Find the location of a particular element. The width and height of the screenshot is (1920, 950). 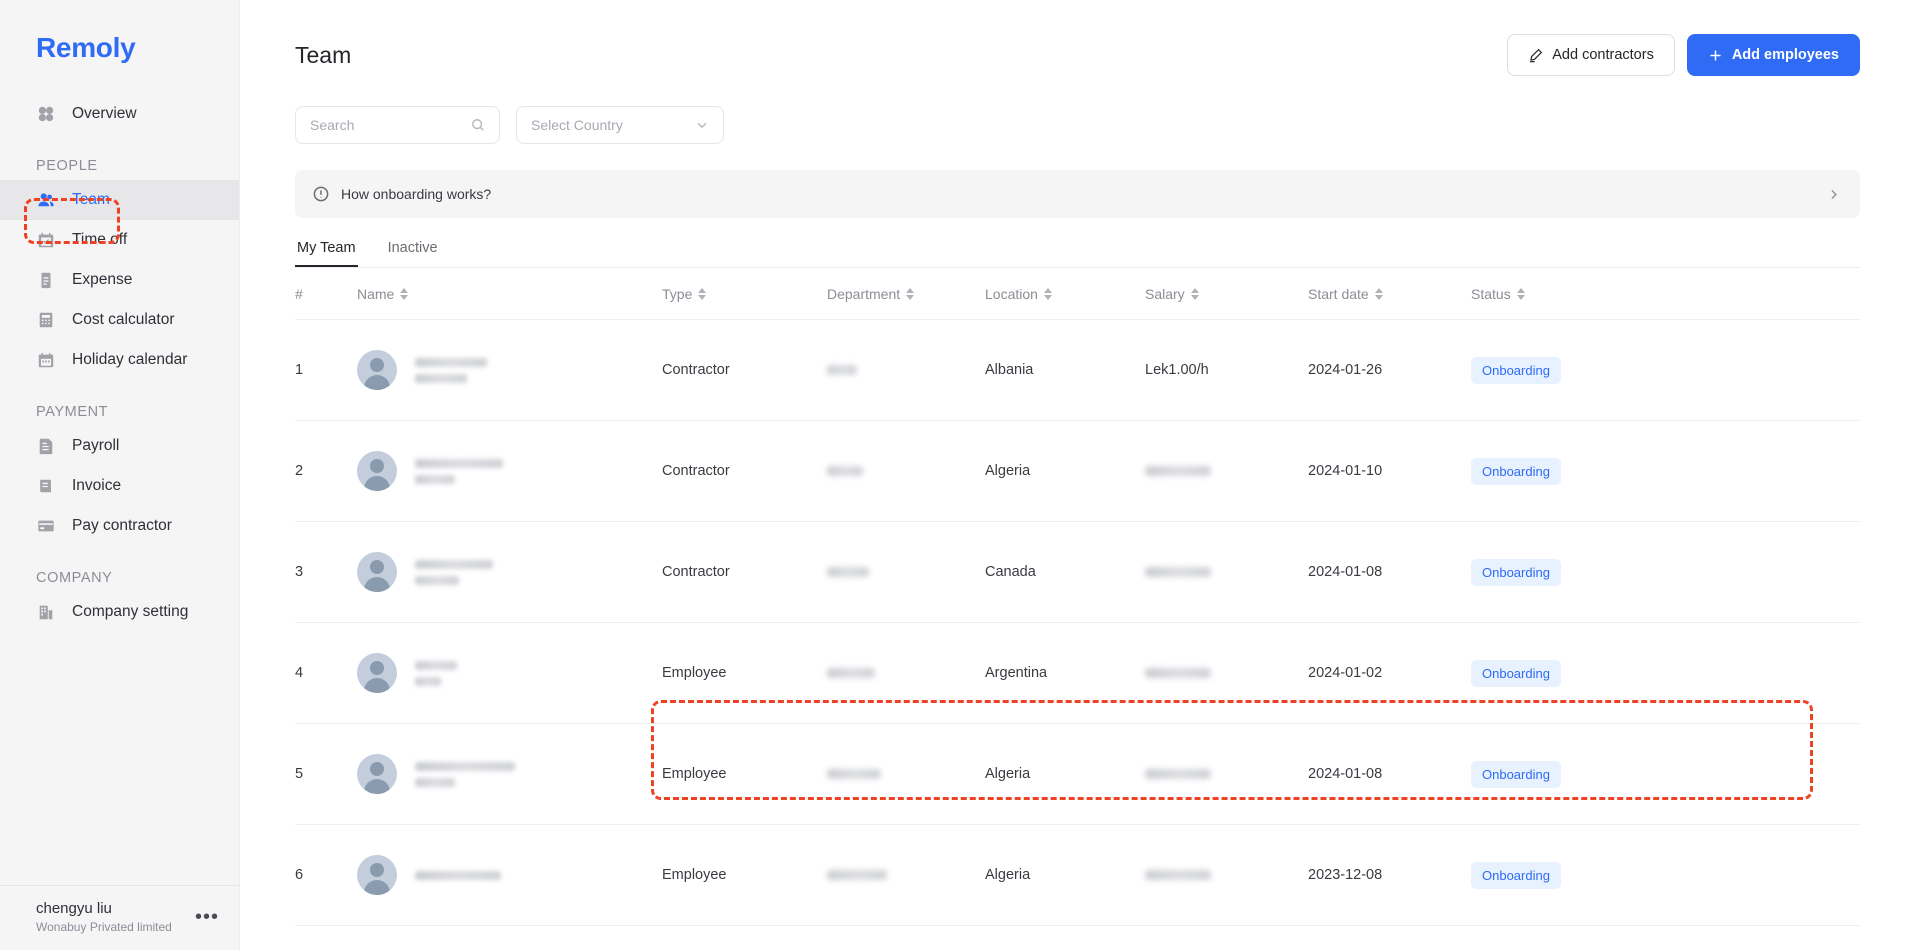

table-row: 4 Employee Argentina 2024-01-02 Onboarding is located at coordinates (1077, 673).